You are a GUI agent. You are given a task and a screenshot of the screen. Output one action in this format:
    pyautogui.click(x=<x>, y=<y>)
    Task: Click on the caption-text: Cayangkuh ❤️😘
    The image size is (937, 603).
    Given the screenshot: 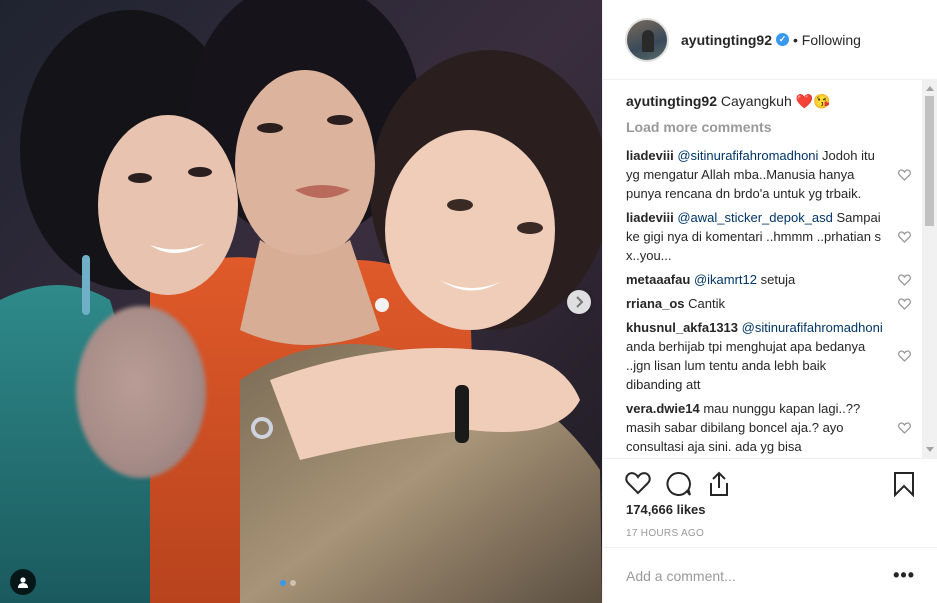 What is the action you would take?
    pyautogui.click(x=775, y=101)
    